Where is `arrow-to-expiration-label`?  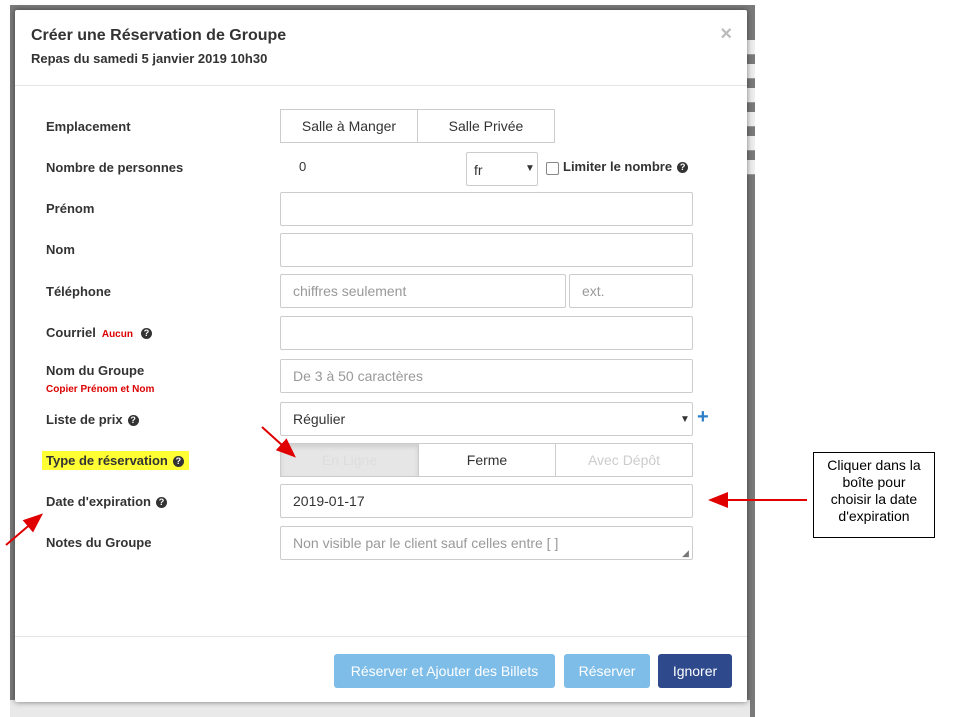
arrow-to-expiration-label is located at coordinates (24, 529).